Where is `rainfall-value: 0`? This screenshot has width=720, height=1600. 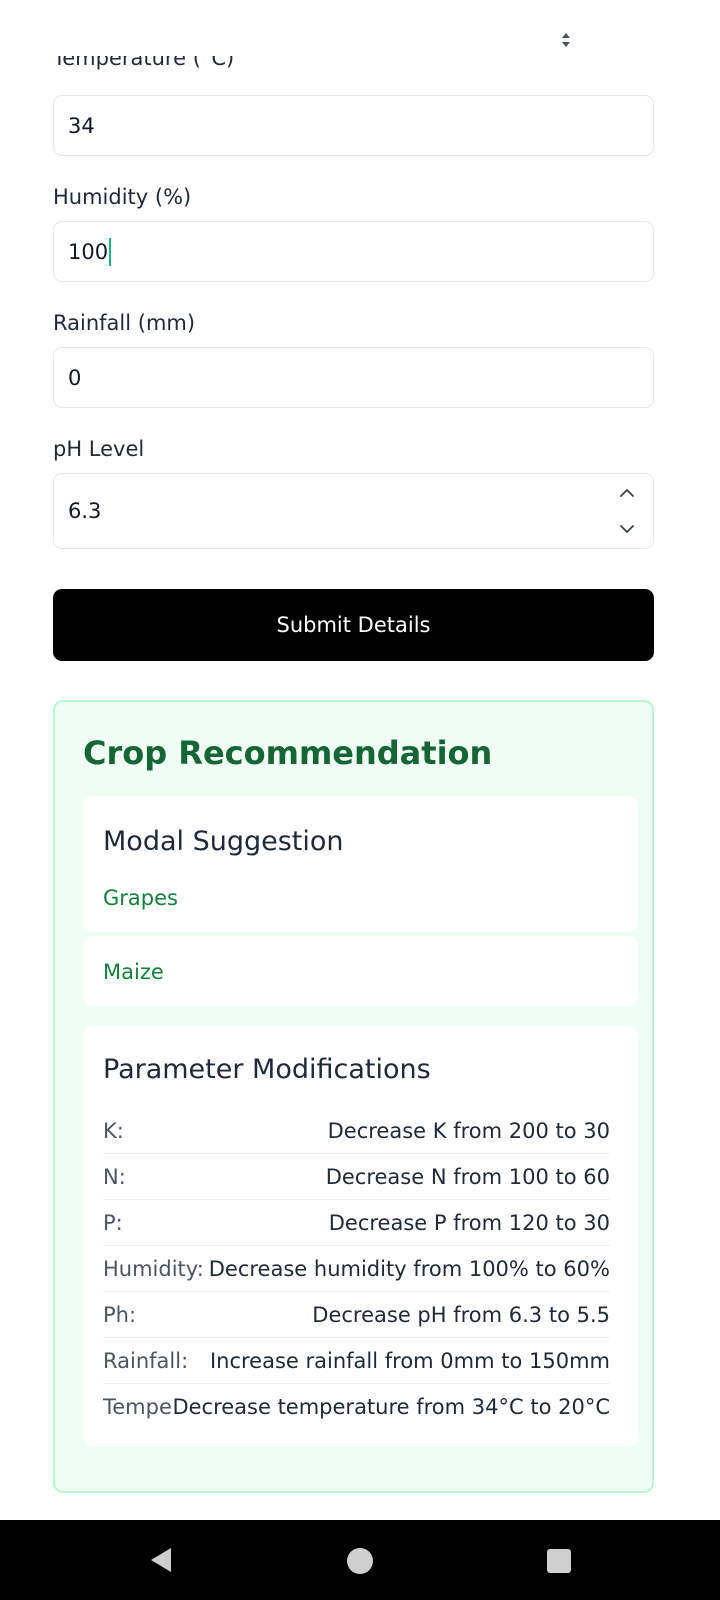 rainfall-value: 0 is located at coordinates (75, 377).